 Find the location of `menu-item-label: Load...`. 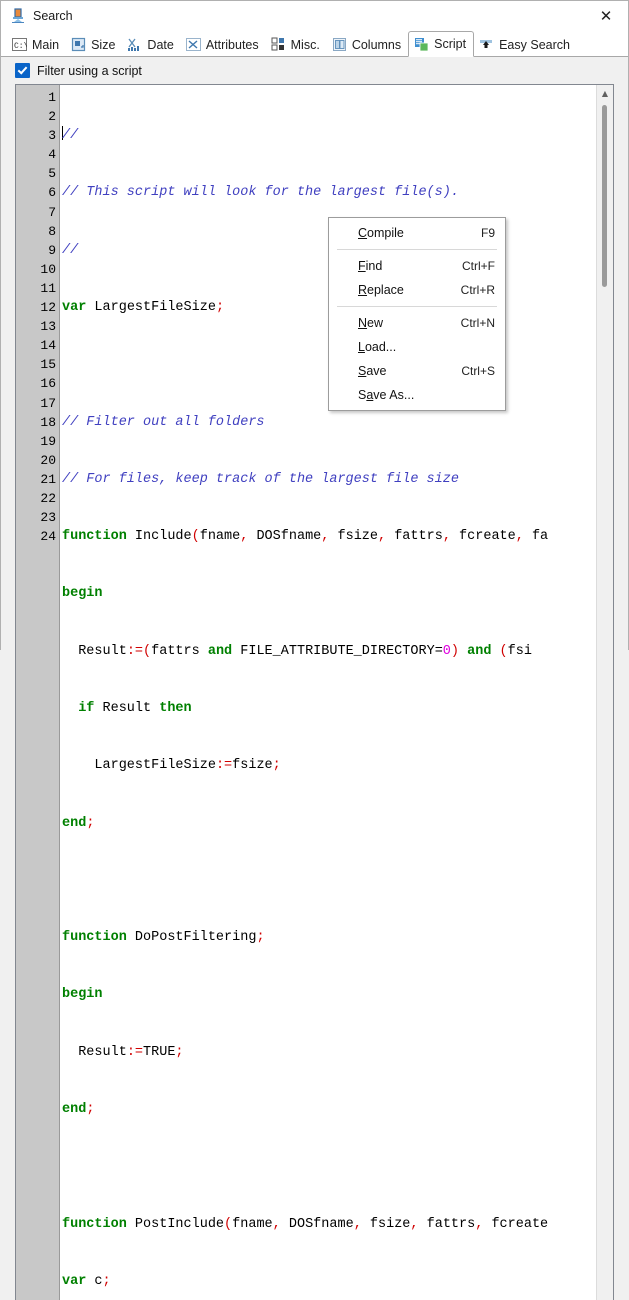

menu-item-label: Load... is located at coordinates (377, 347).